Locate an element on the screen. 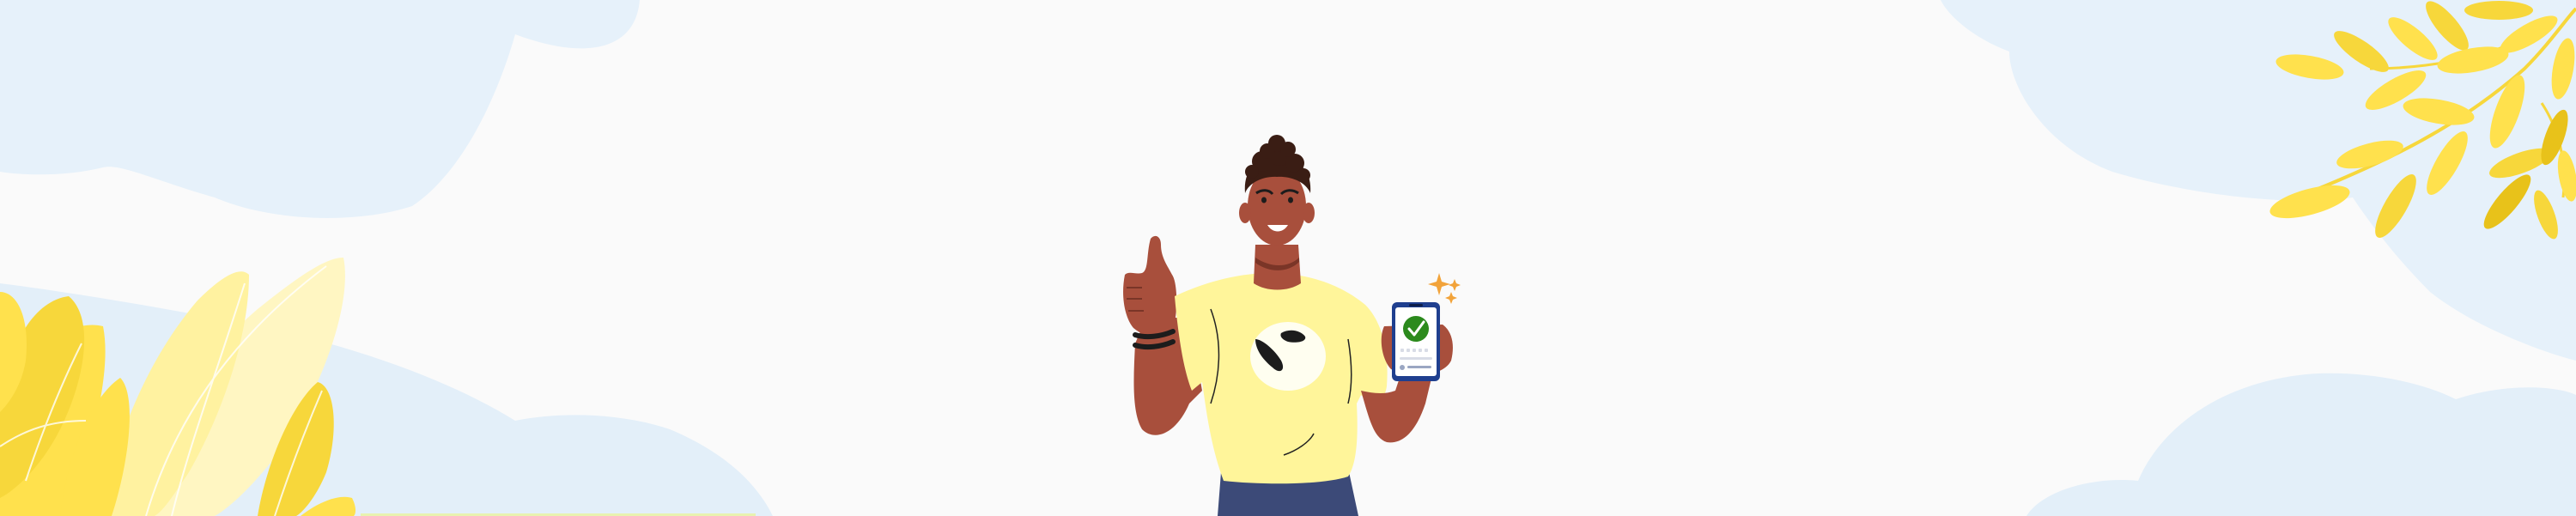 This screenshot has height=516, width=2576. check-icon is located at coordinates (1416, 329).